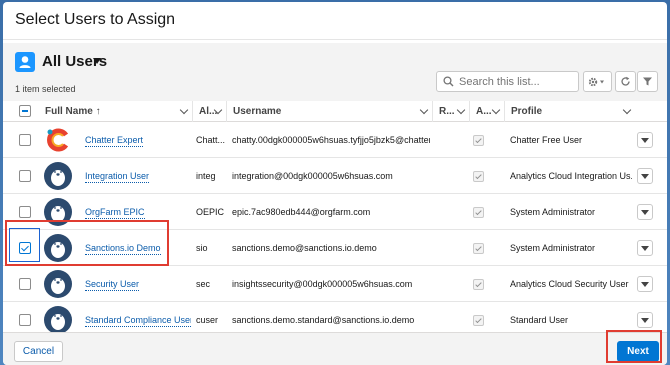  I want to click on modal-title: Select Users to Assign, so click(95, 19).